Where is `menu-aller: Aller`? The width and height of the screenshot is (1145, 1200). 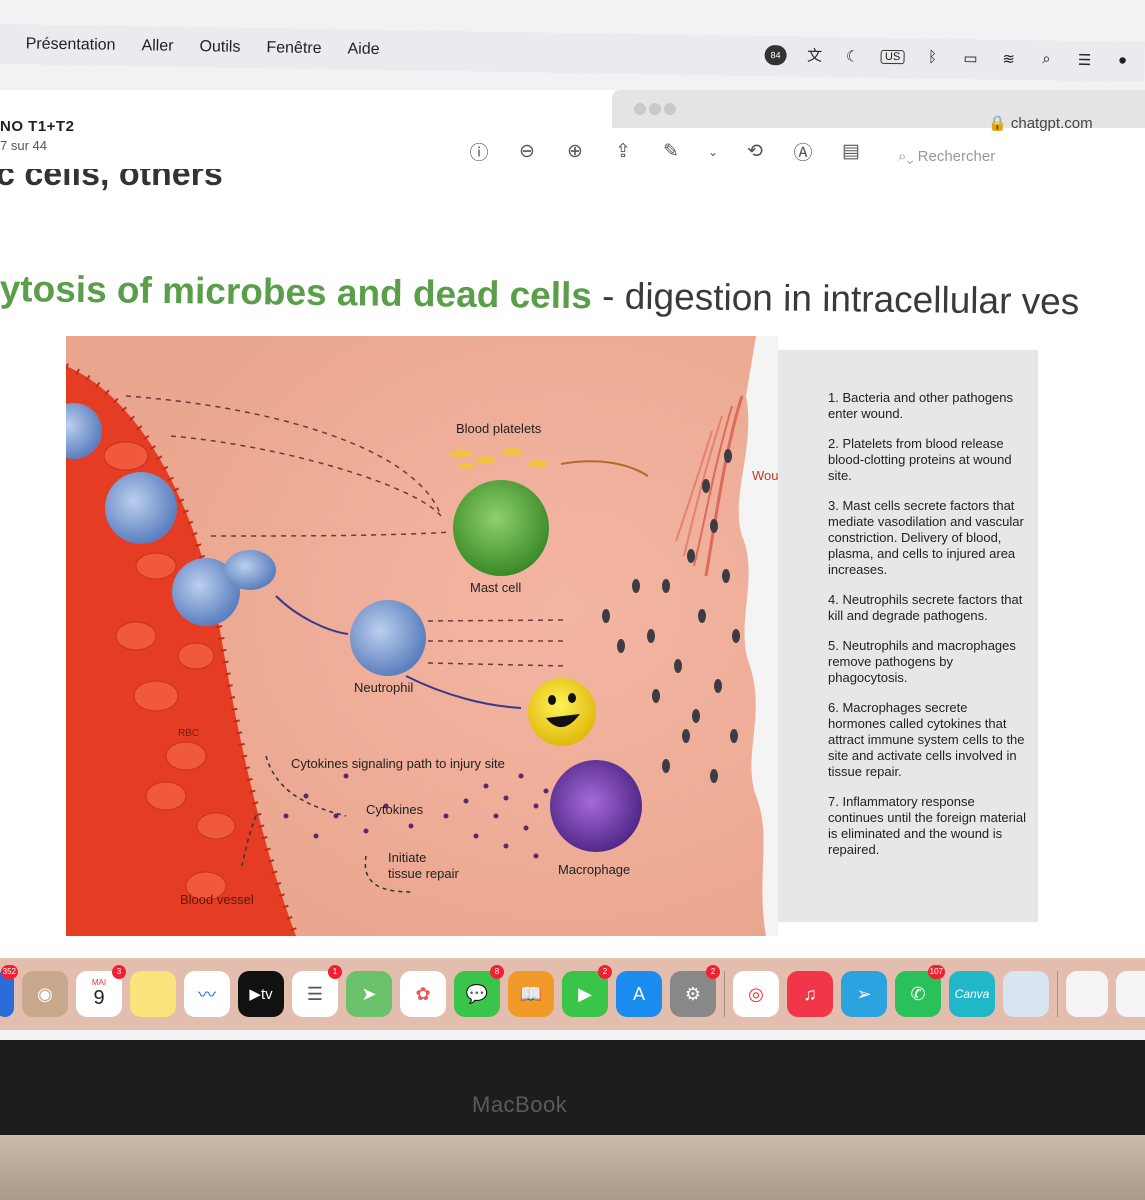 menu-aller: Aller is located at coordinates (157, 46).